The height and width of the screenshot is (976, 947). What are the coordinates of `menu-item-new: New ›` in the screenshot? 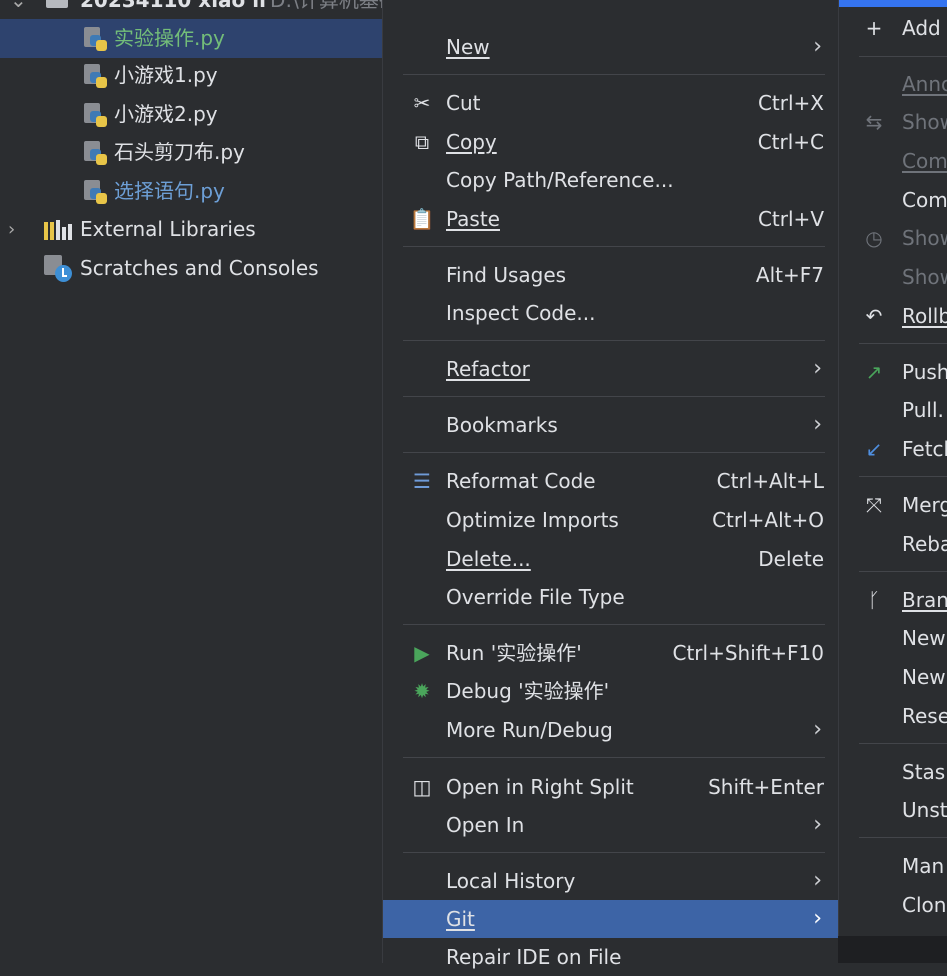 It's located at (610, 47).